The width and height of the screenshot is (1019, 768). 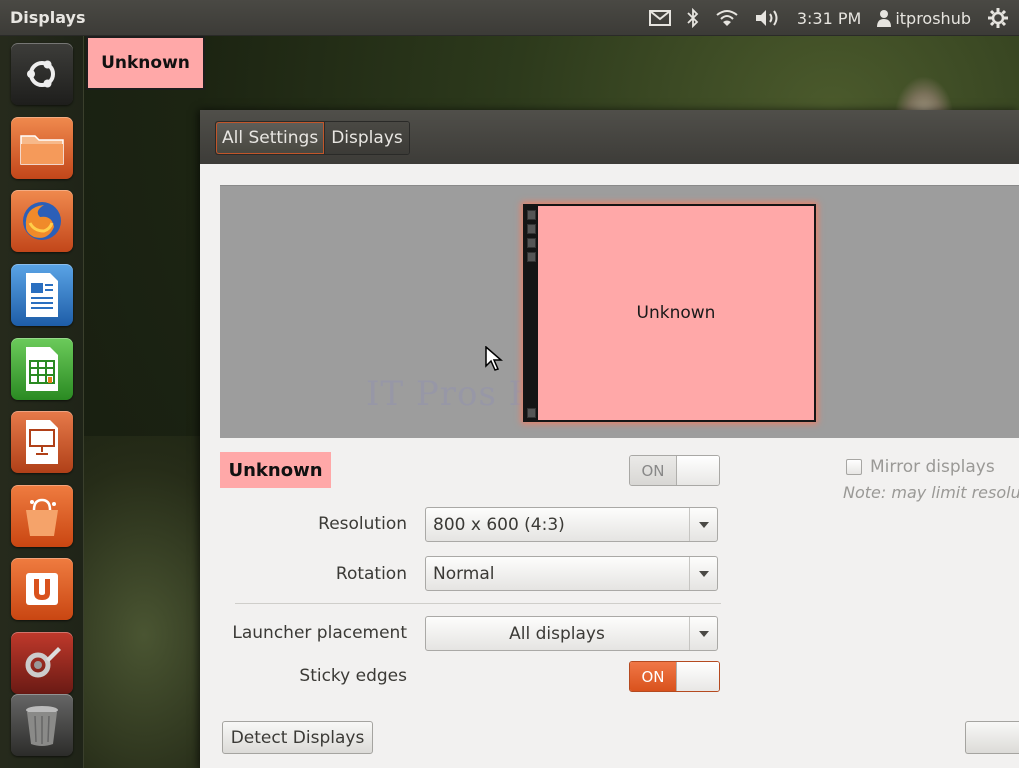 I want to click on volume-icon, so click(x=768, y=18).